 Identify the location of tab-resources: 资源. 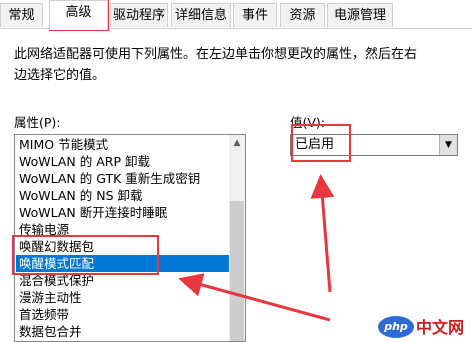
(302, 15).